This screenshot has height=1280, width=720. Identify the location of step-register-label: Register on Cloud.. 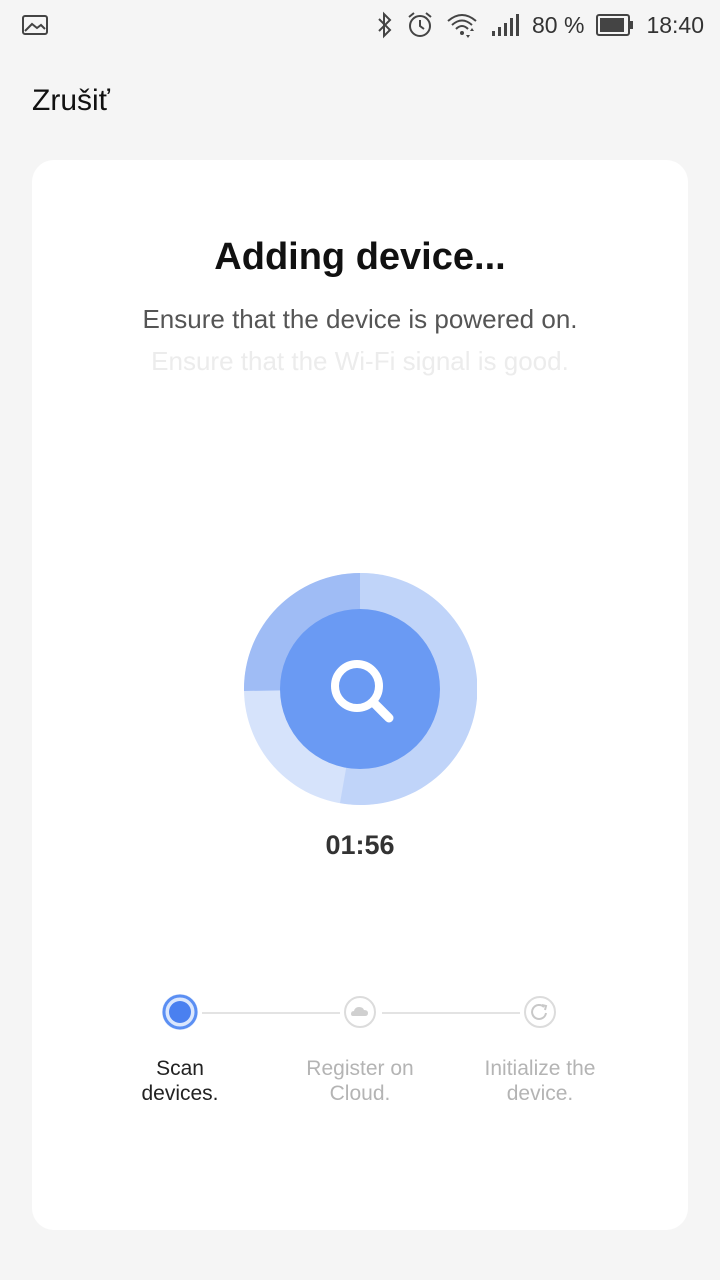
(360, 1081).